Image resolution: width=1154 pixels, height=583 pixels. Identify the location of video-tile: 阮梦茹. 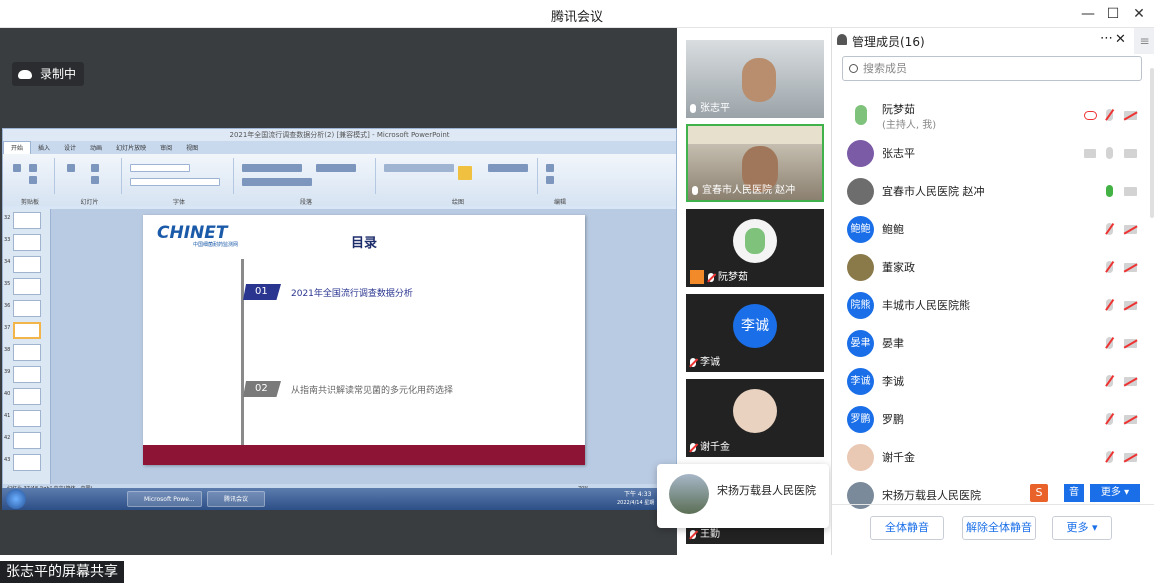
(755, 248).